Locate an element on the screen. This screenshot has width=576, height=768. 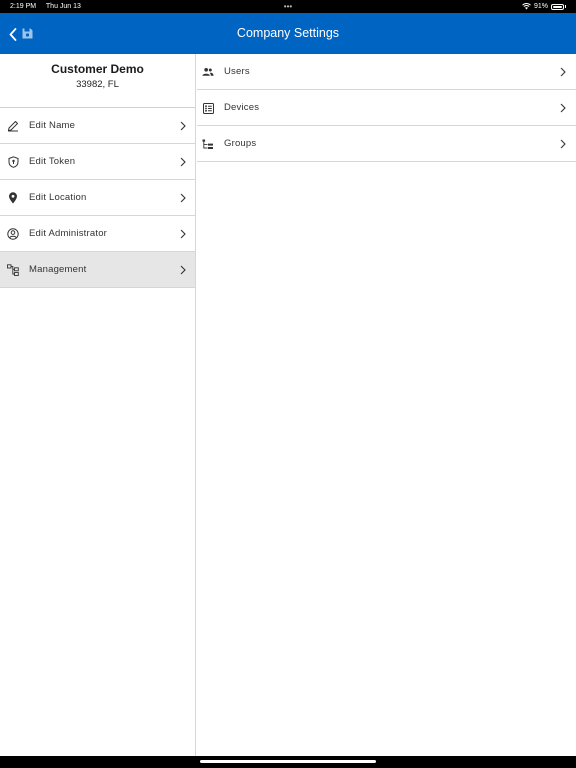
menu-item-label: Devices is located at coordinates (242, 107).